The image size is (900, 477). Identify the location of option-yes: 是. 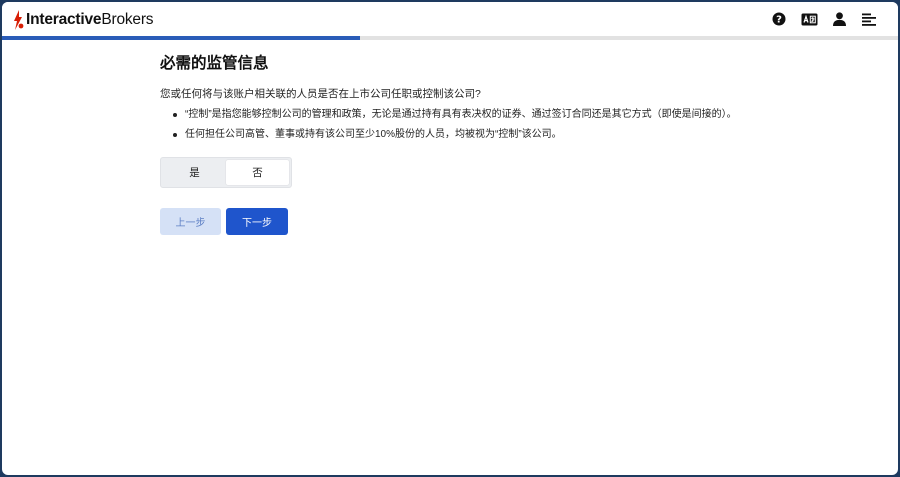
(194, 172).